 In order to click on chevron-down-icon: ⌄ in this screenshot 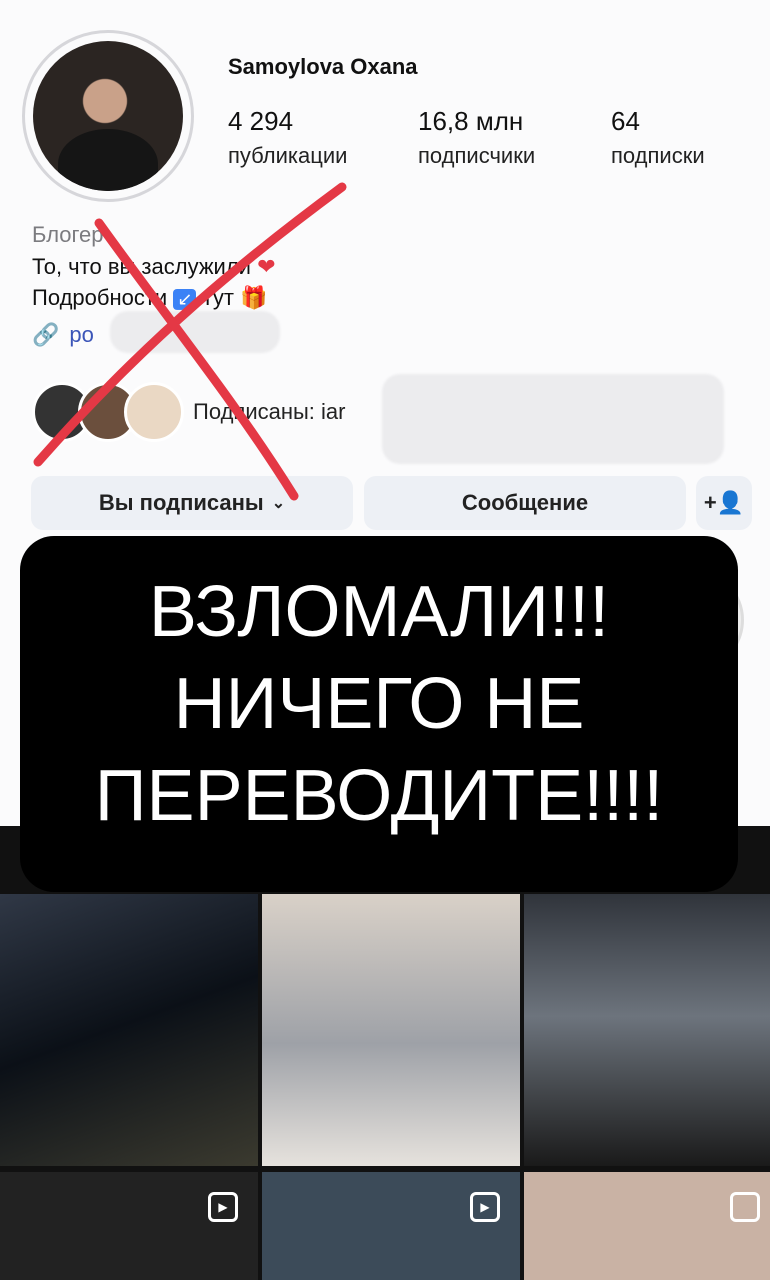, I will do `click(278, 503)`.